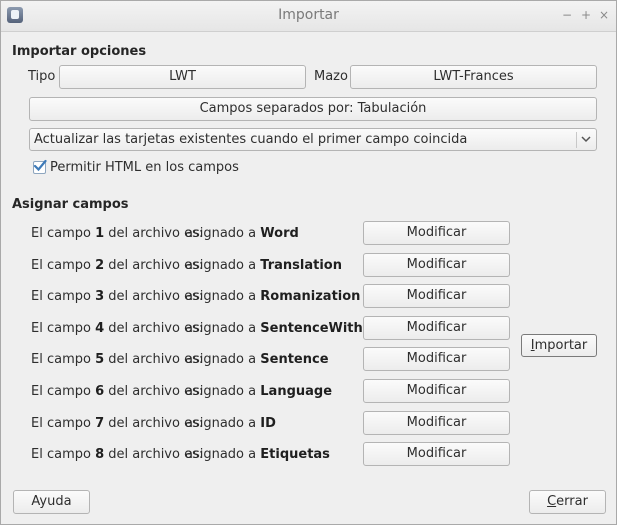 Image resolution: width=617 pixels, height=525 pixels. Describe the element at coordinates (552, 501) in the screenshot. I see `close-mnemonic: C` at that location.